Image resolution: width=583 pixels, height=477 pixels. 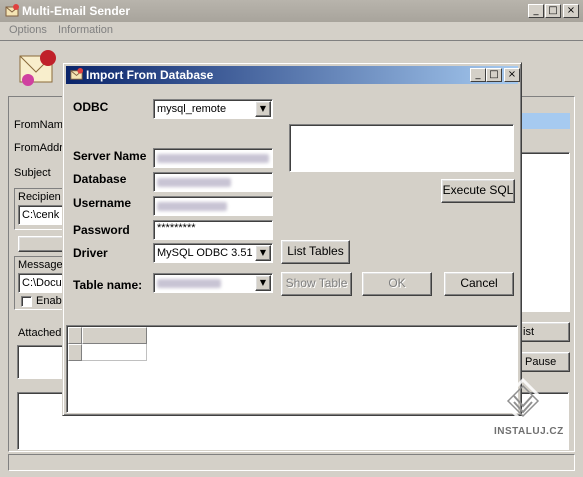 I want to click on recipients-group: Recipien C:\cenk, so click(x=39, y=209).